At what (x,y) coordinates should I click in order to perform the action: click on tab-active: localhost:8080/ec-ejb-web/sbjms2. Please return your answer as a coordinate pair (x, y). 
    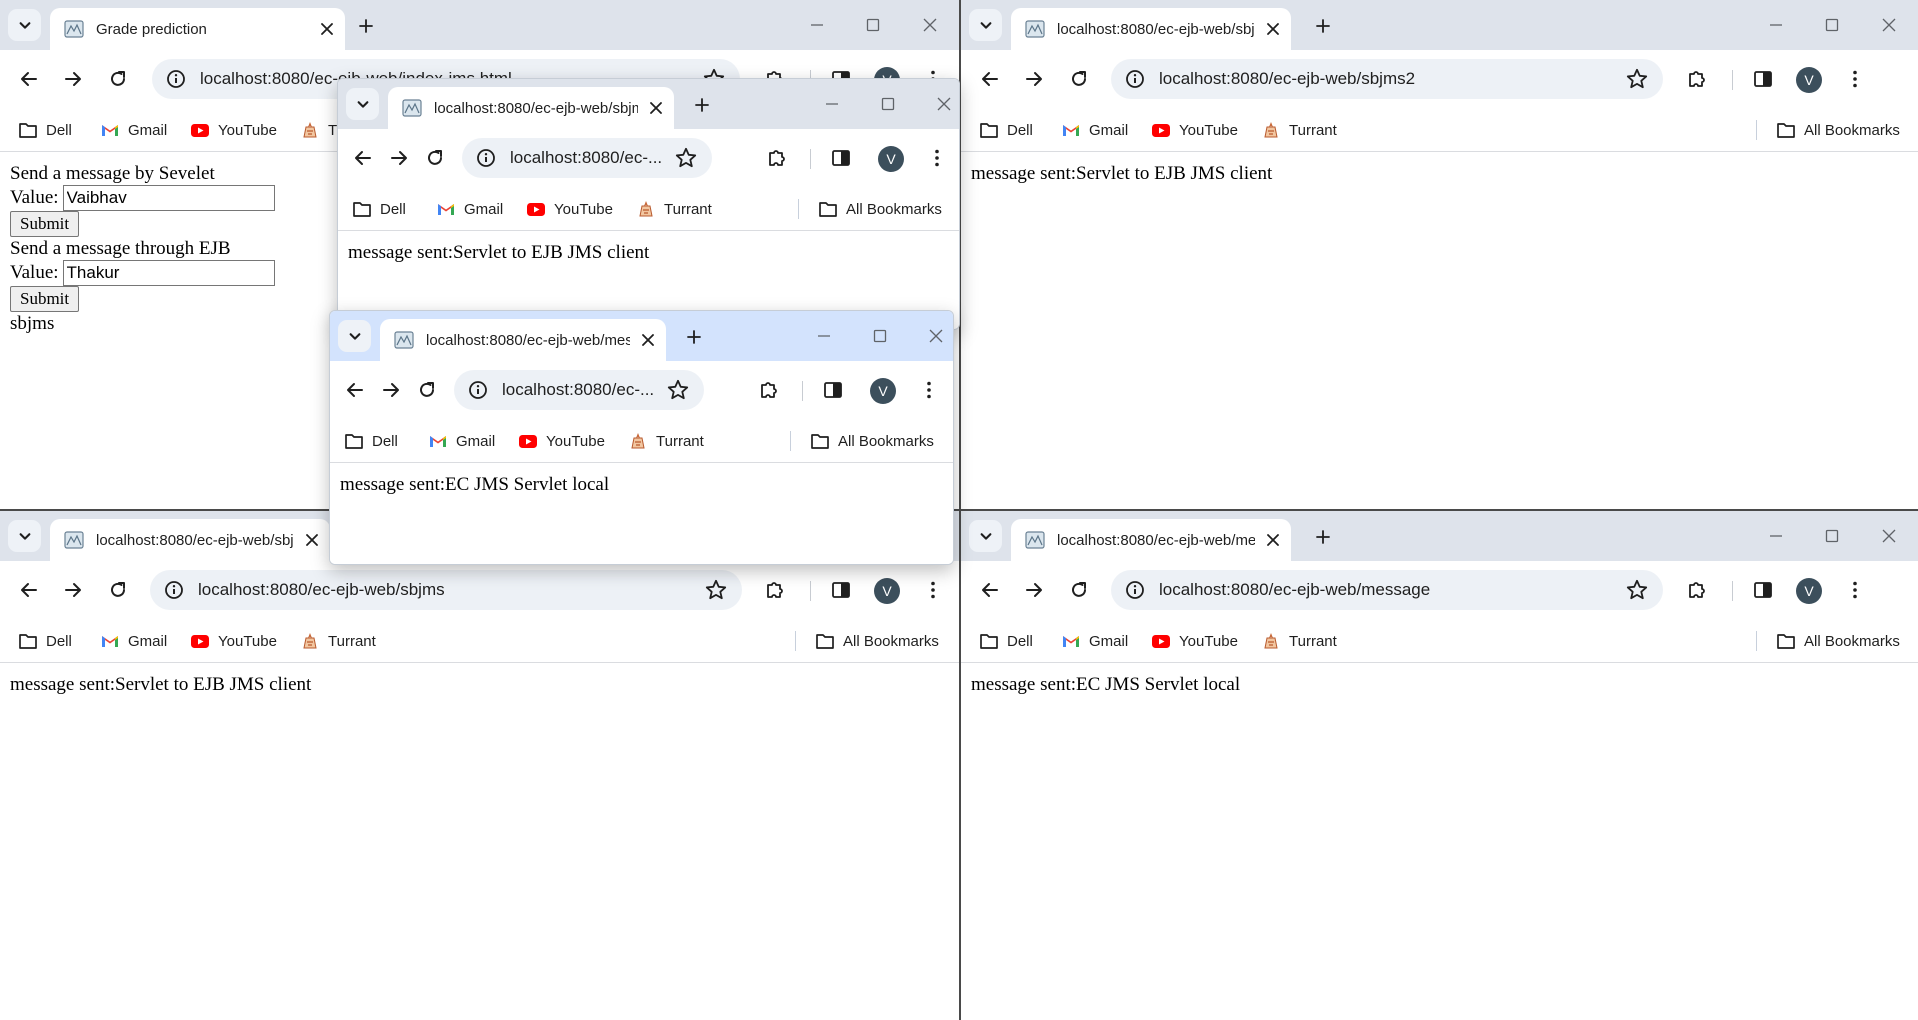
    Looking at the image, I should click on (1151, 29).